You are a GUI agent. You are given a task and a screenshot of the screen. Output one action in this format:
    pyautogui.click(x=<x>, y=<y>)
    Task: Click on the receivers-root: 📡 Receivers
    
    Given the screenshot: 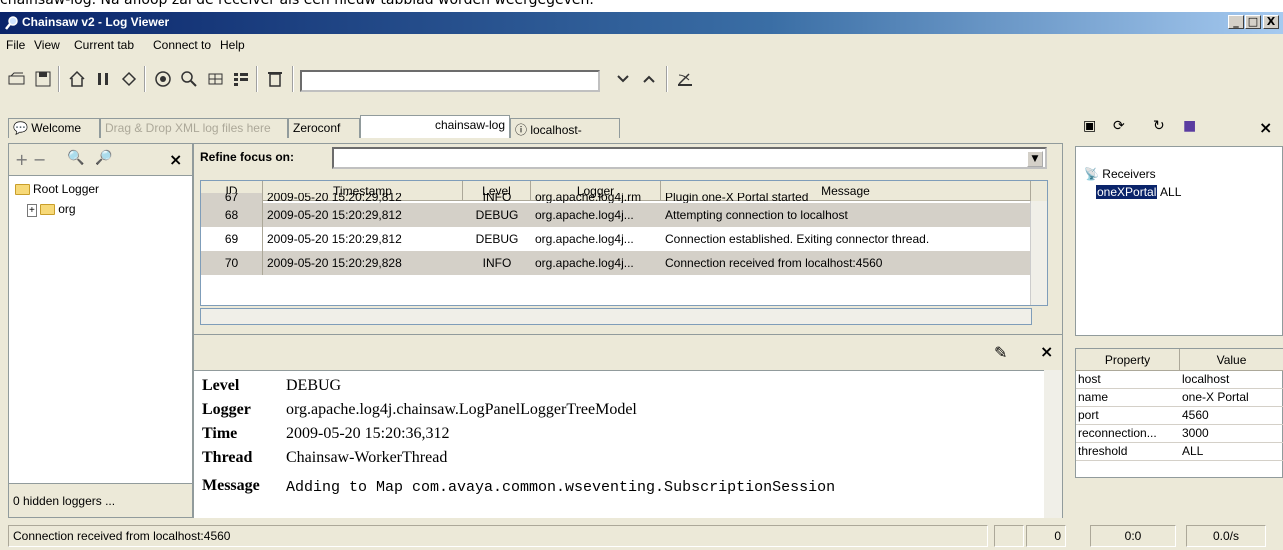 What is the action you would take?
    pyautogui.click(x=1120, y=174)
    